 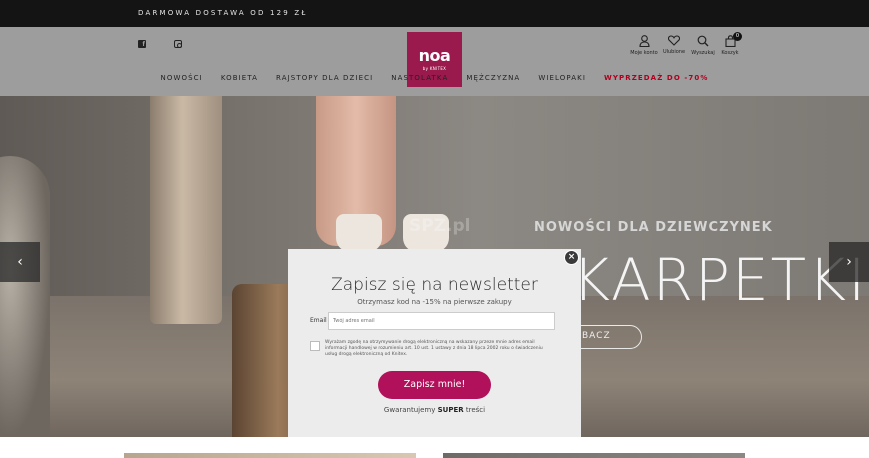 What do you see at coordinates (359, 233) in the screenshot?
I see `hero-sock-left` at bounding box center [359, 233].